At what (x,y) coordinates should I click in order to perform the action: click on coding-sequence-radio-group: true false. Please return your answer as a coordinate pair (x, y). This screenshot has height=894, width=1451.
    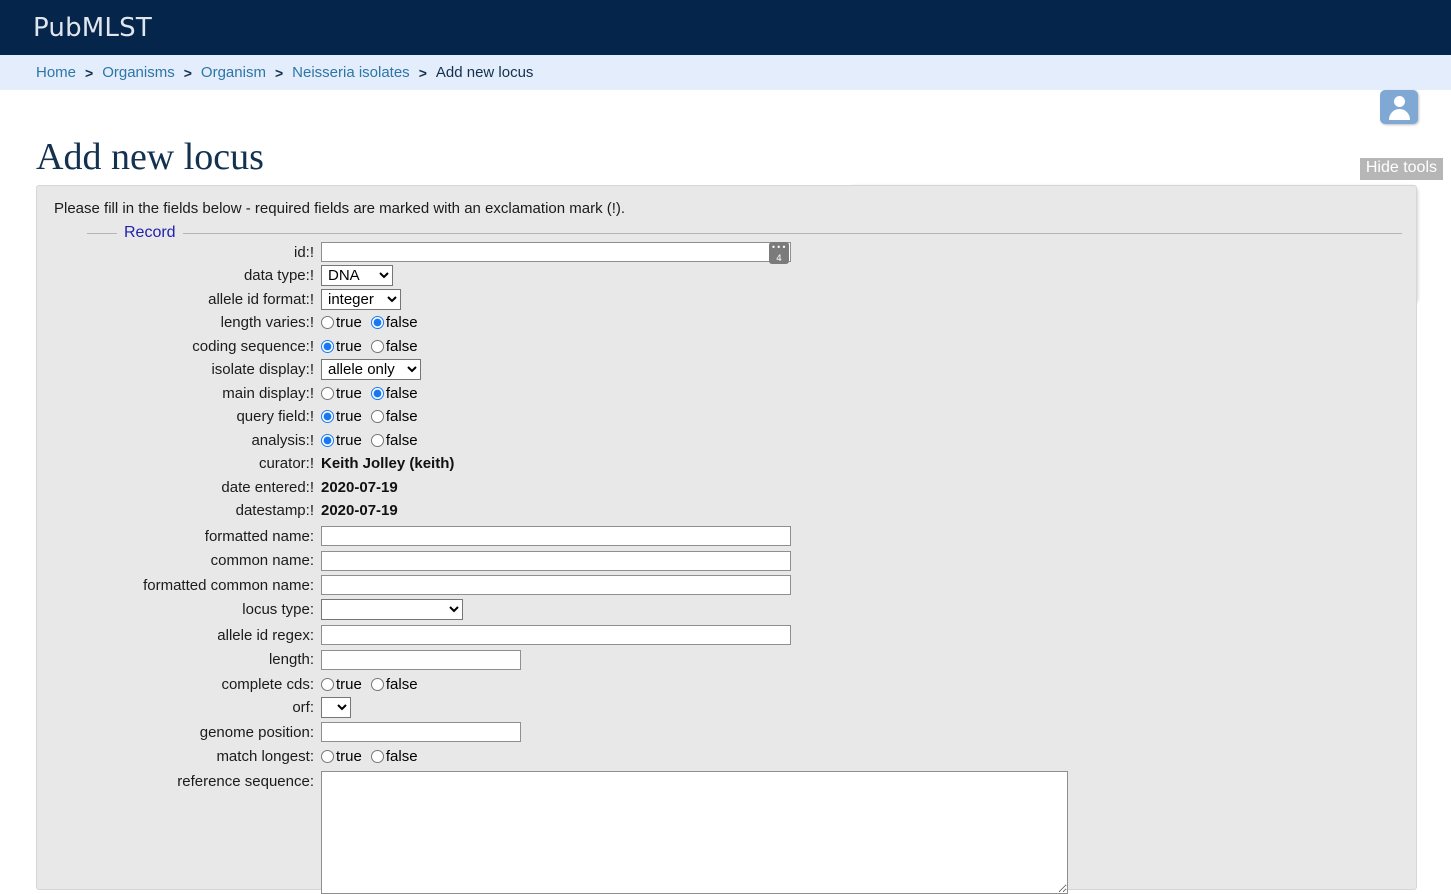
    Looking at the image, I should click on (374, 346).